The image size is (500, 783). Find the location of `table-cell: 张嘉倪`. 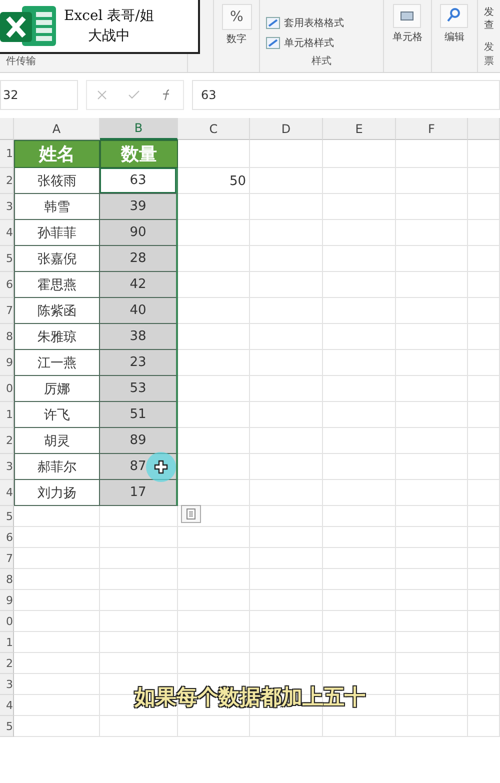

table-cell: 张嘉倪 is located at coordinates (57, 259).